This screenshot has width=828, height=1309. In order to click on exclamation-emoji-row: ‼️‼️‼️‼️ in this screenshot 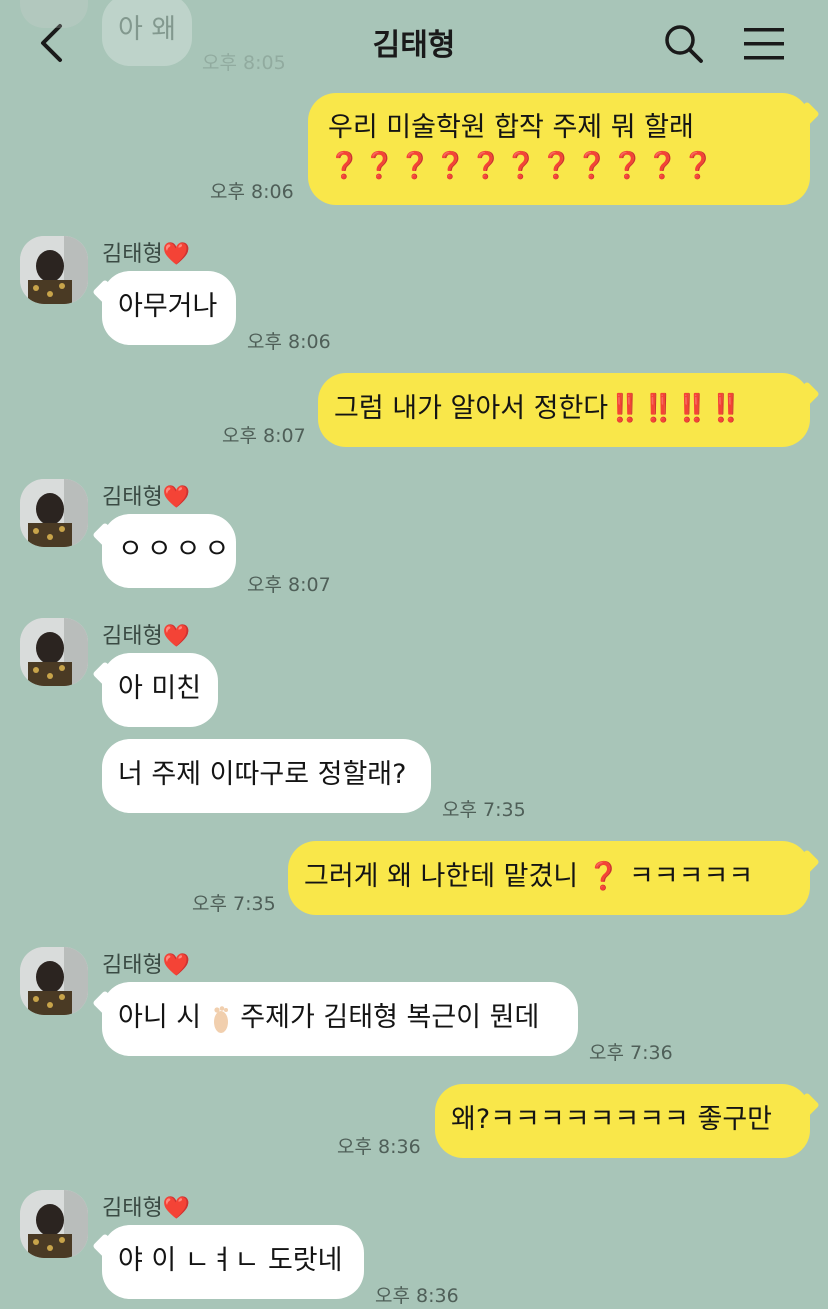, I will do `click(675, 408)`.